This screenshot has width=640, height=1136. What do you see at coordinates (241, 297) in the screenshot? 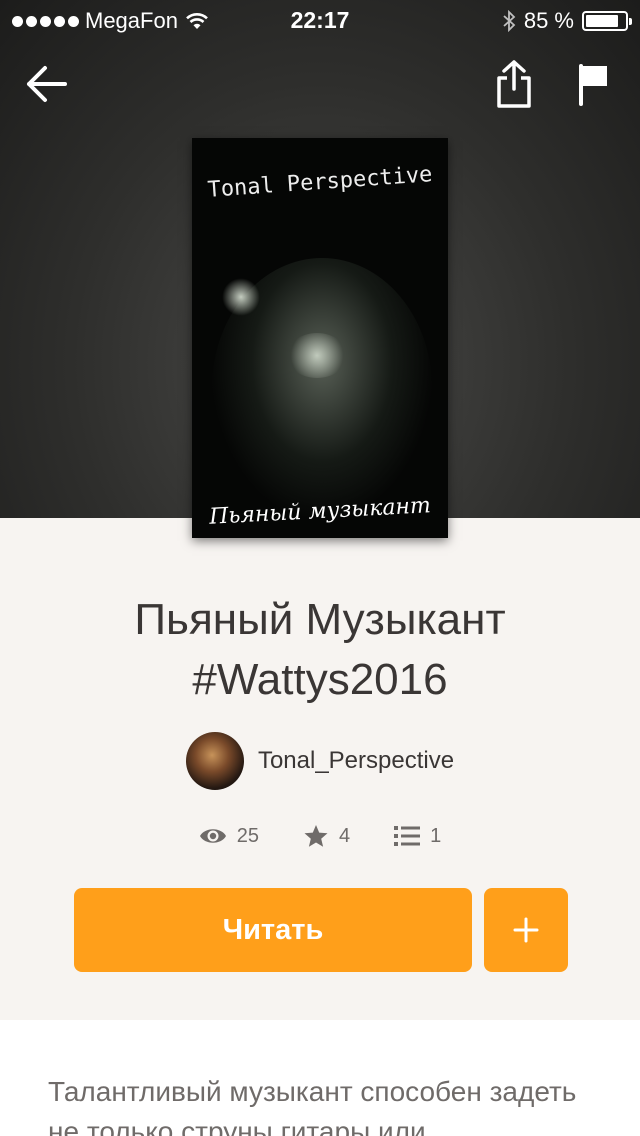
I see `cover-light` at bounding box center [241, 297].